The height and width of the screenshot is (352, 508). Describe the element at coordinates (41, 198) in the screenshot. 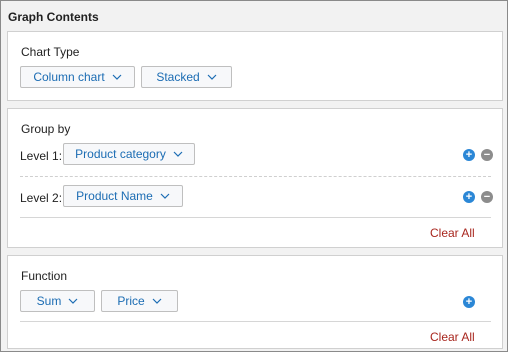

I see `level-2-label: Level 2:` at that location.